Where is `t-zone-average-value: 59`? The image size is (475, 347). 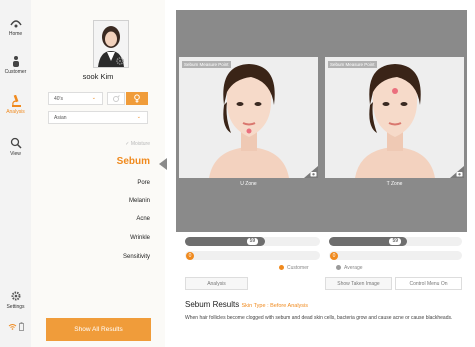
t-zone-average-value: 59 is located at coordinates (395, 241).